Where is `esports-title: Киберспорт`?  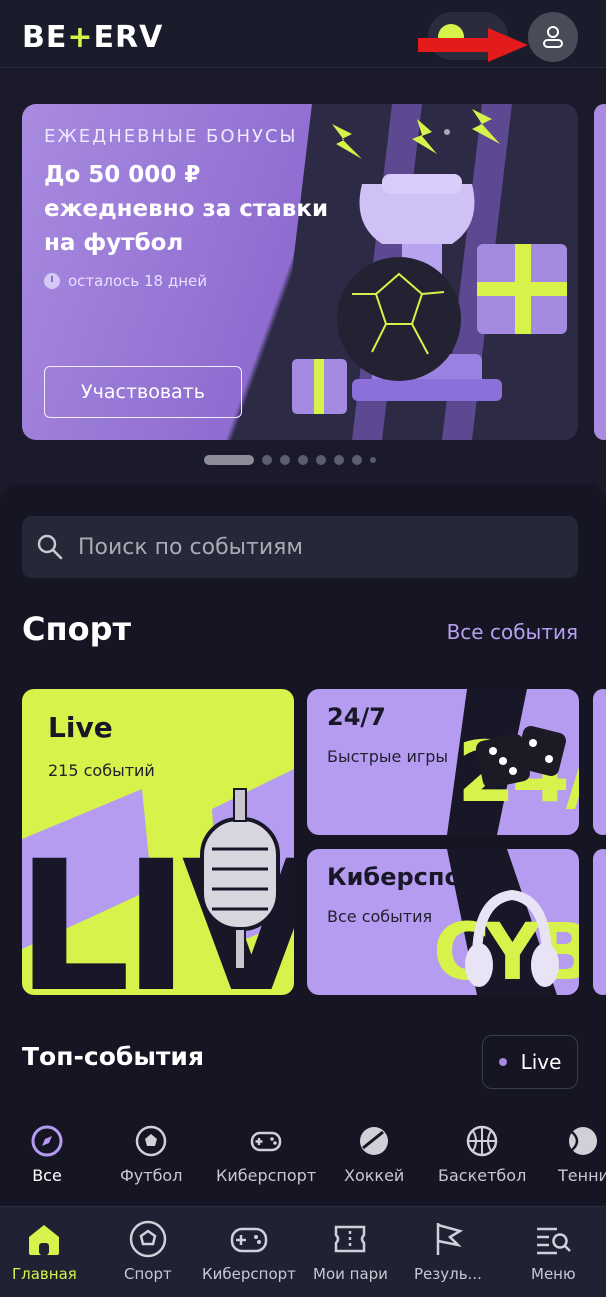 esports-title: Киберспорт is located at coordinates (410, 877).